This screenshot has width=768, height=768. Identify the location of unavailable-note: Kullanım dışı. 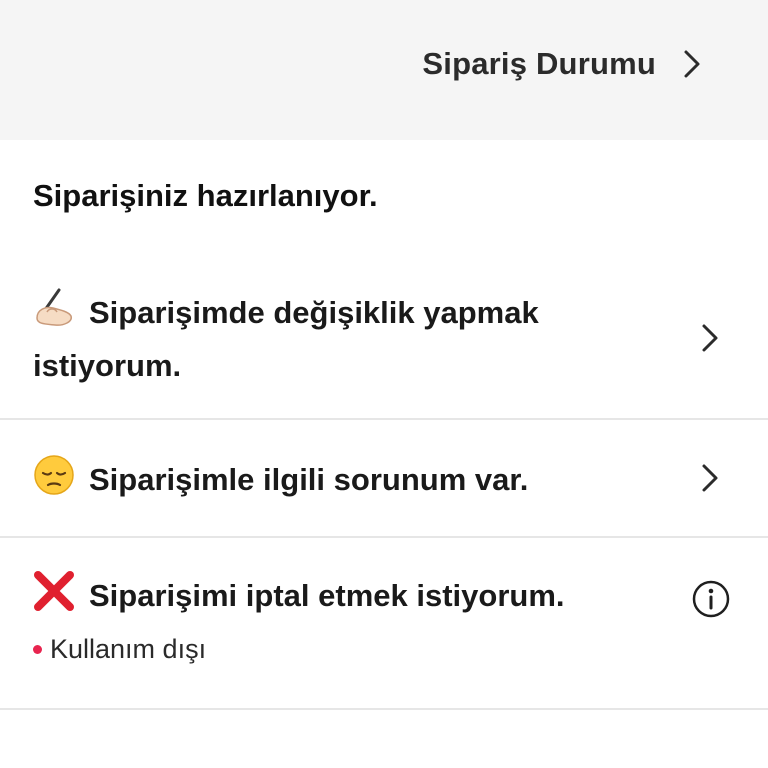
(119, 649).